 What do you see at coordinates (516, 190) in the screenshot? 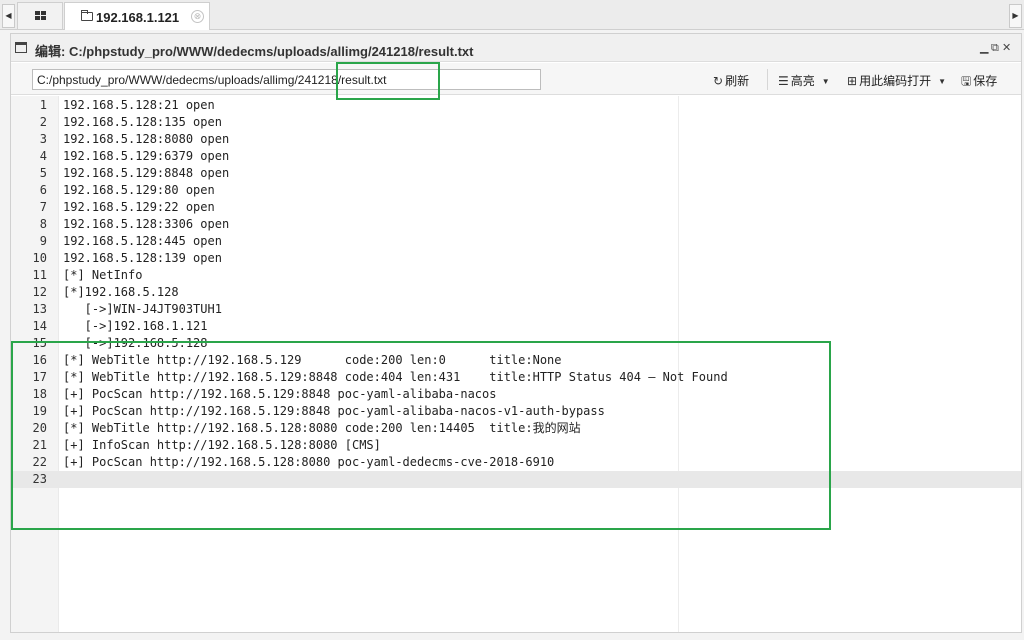
I see `code-line: 6 192.168.5.129:80 open` at bounding box center [516, 190].